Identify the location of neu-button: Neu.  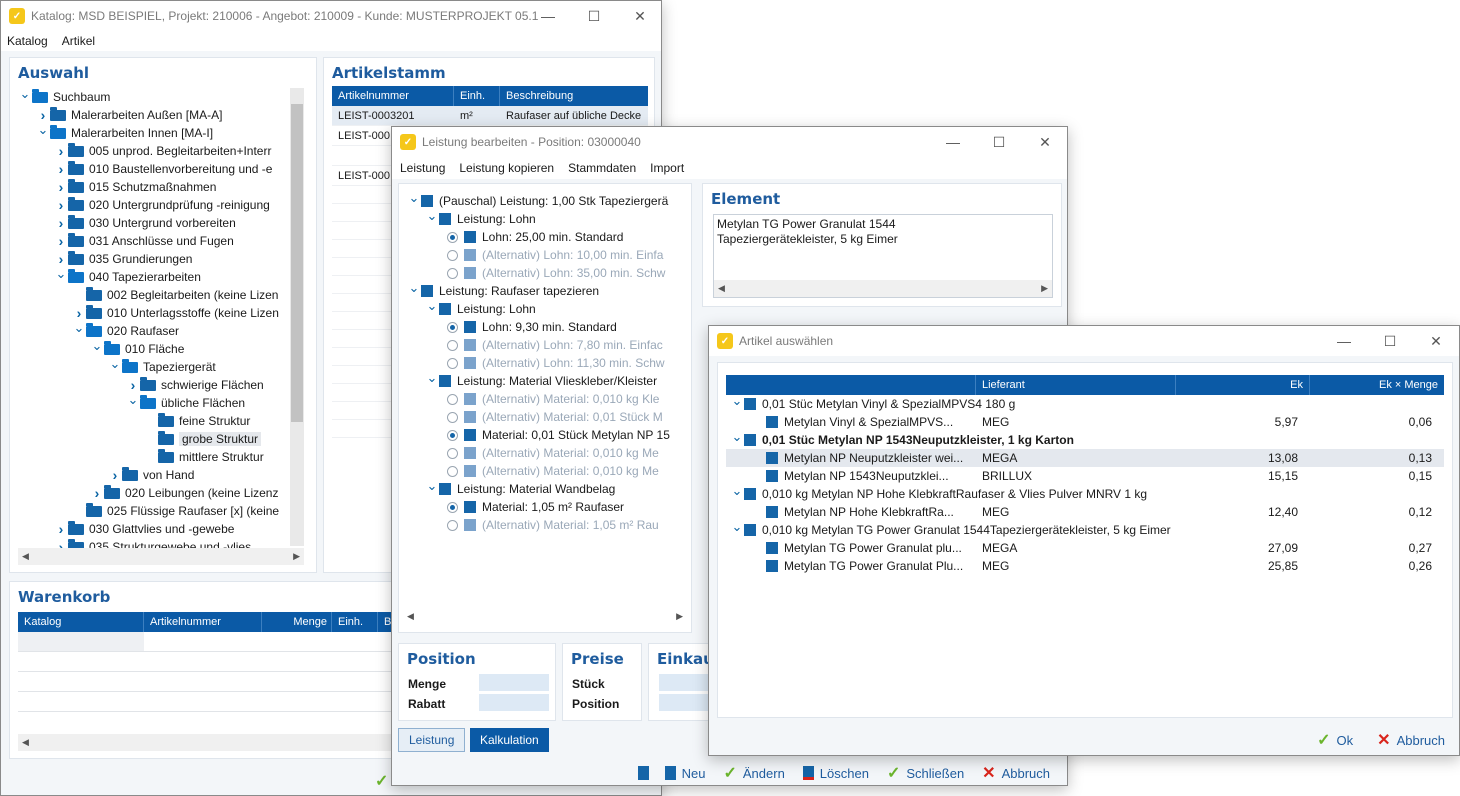
(671, 773).